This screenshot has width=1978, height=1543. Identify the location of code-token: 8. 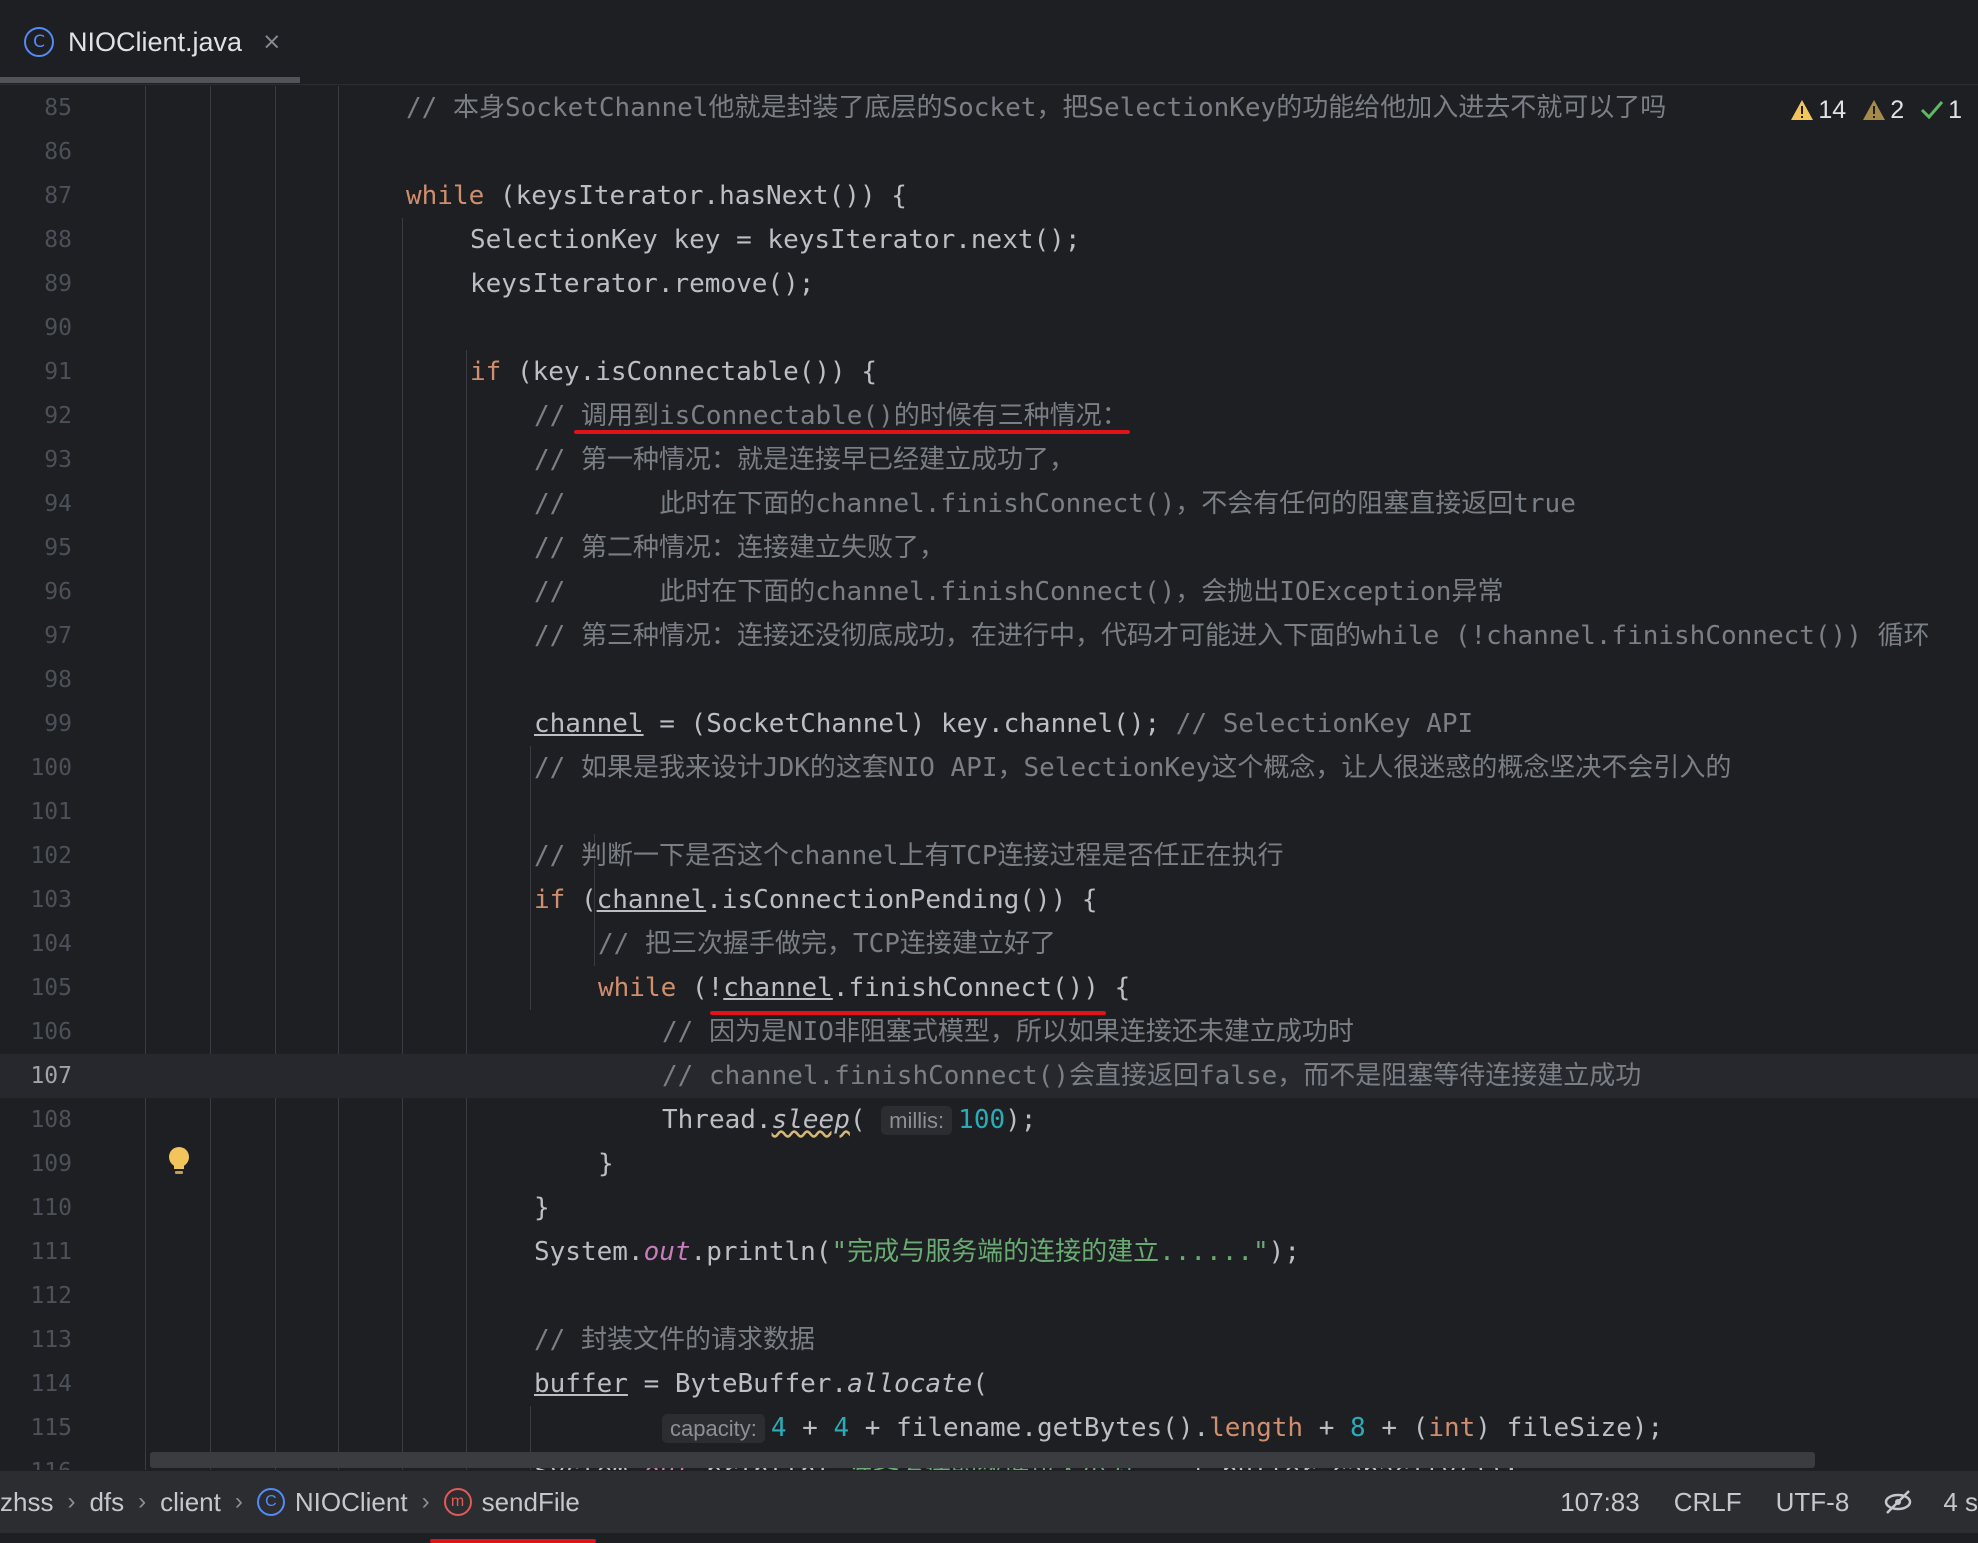
(1358, 1428).